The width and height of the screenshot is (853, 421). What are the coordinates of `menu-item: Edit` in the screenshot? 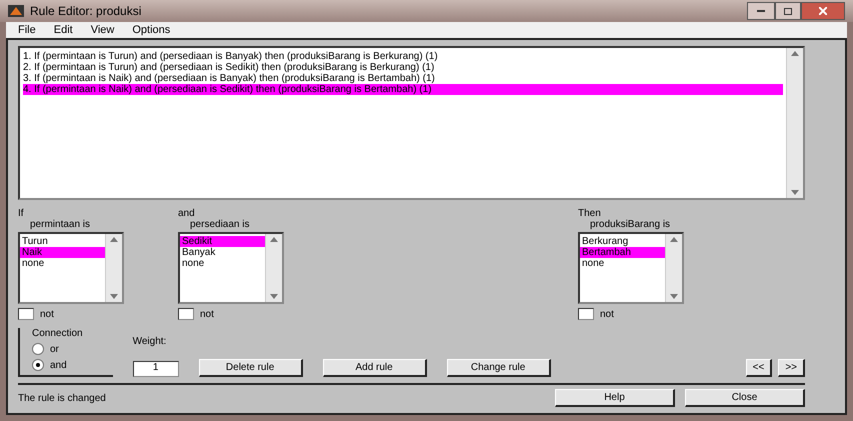 It's located at (63, 30).